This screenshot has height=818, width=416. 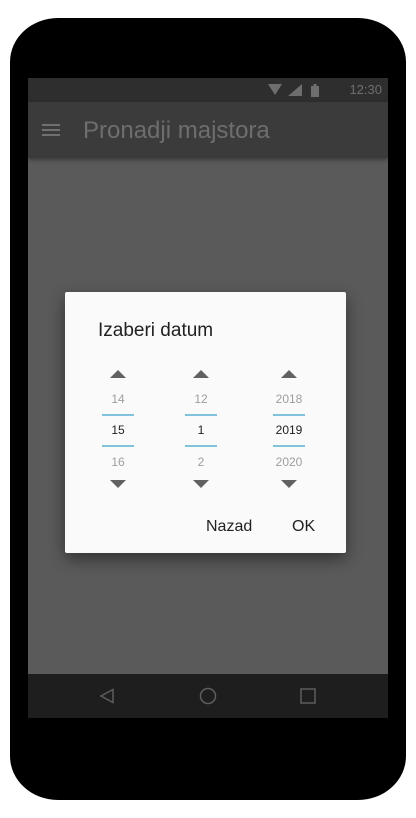 I want to click on month-prev-value: 12, so click(x=201, y=399).